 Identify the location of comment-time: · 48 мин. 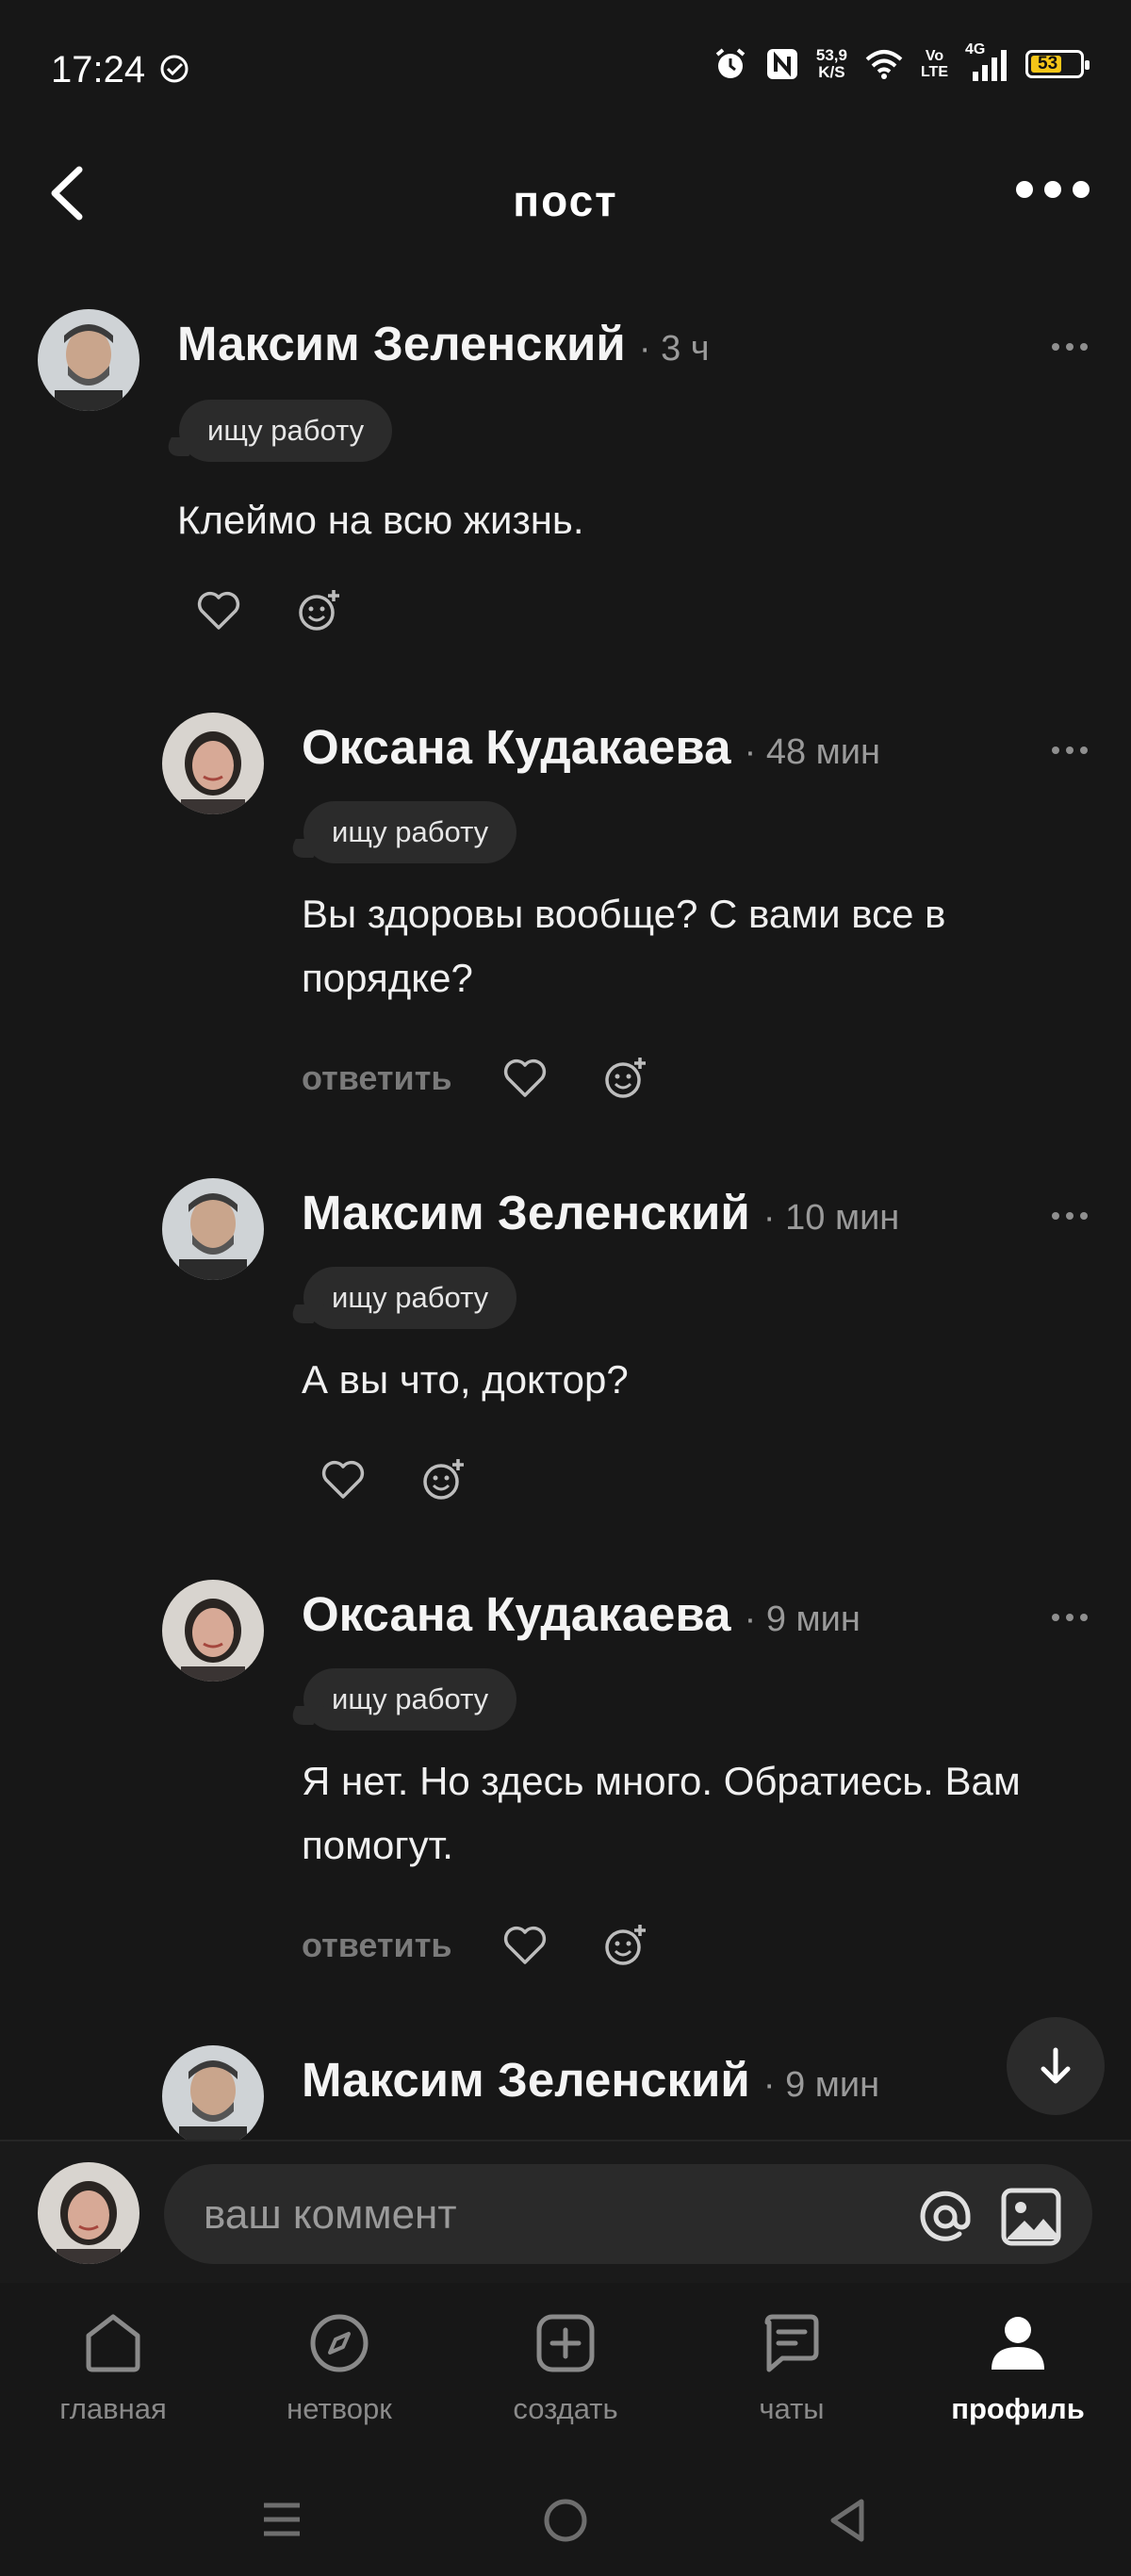
(813, 752).